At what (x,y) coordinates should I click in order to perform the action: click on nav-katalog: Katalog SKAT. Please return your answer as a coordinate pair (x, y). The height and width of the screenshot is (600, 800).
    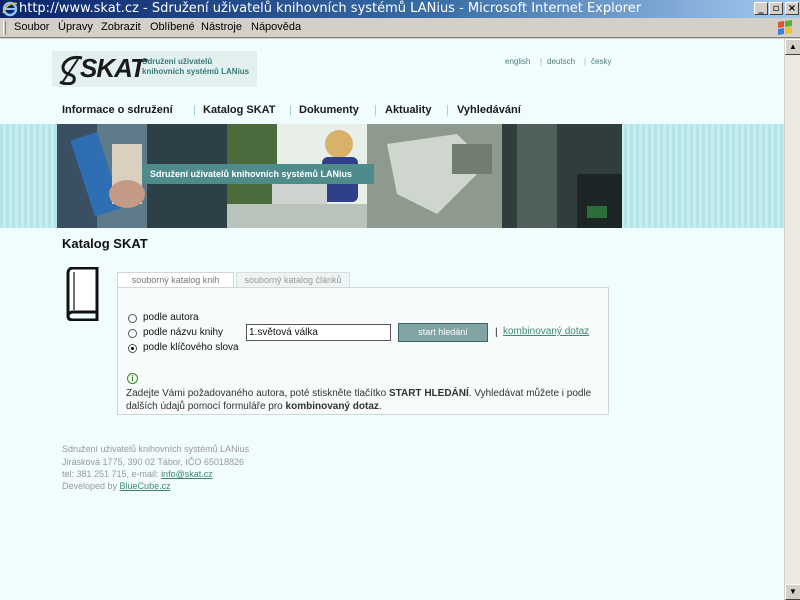
    Looking at the image, I should click on (239, 110).